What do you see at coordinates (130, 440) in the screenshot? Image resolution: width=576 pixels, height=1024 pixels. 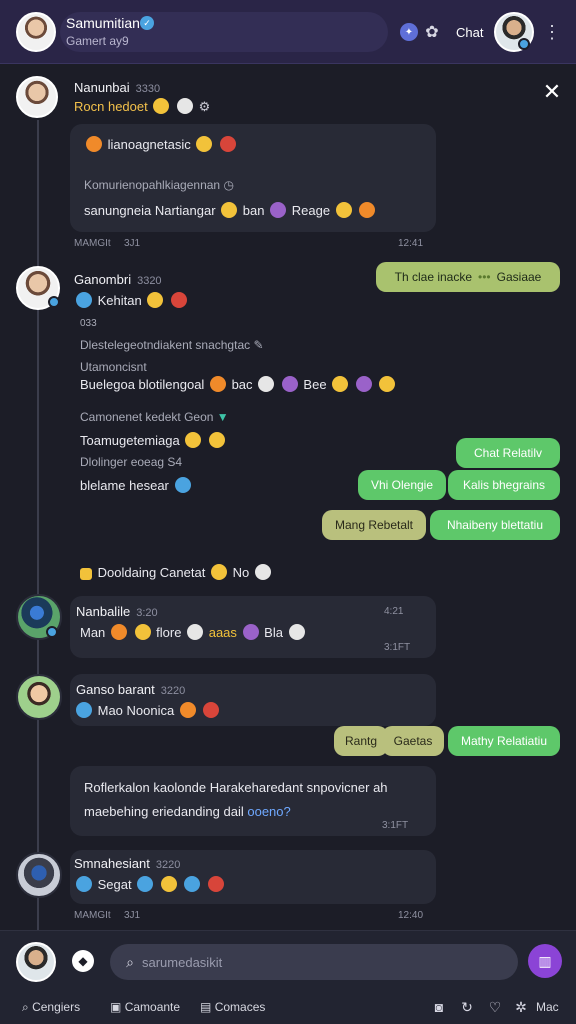 I see `text-span: Toamugetemiaga` at bounding box center [130, 440].